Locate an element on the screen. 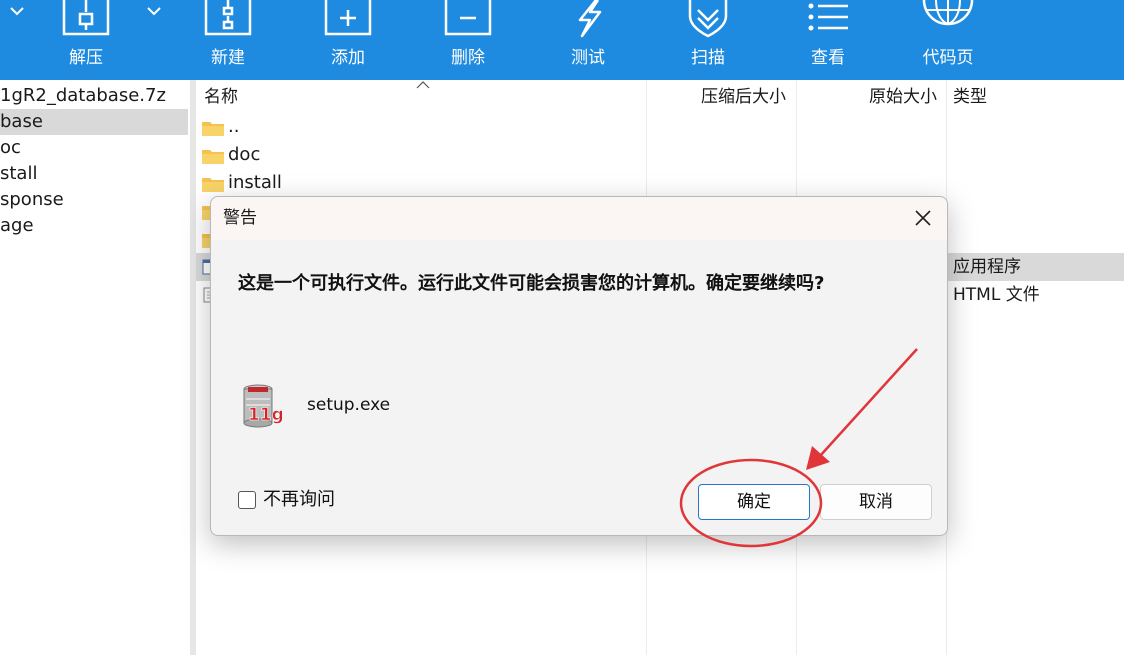 The width and height of the screenshot is (1124, 655). list-item: .. is located at coordinates (660, 127).